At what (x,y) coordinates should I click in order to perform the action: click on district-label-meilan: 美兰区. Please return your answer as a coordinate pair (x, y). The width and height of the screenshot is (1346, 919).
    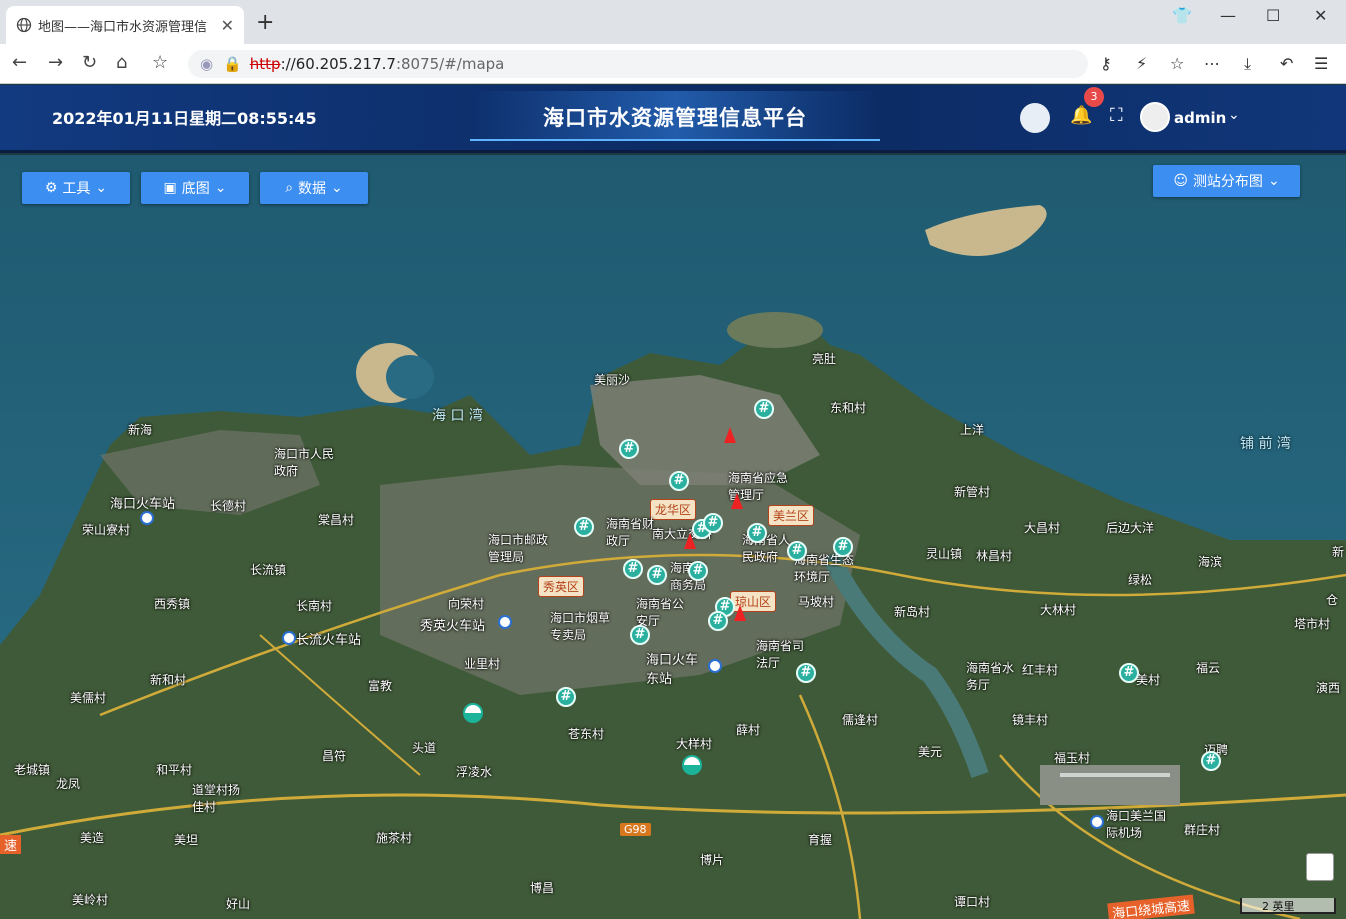
    Looking at the image, I should click on (791, 515).